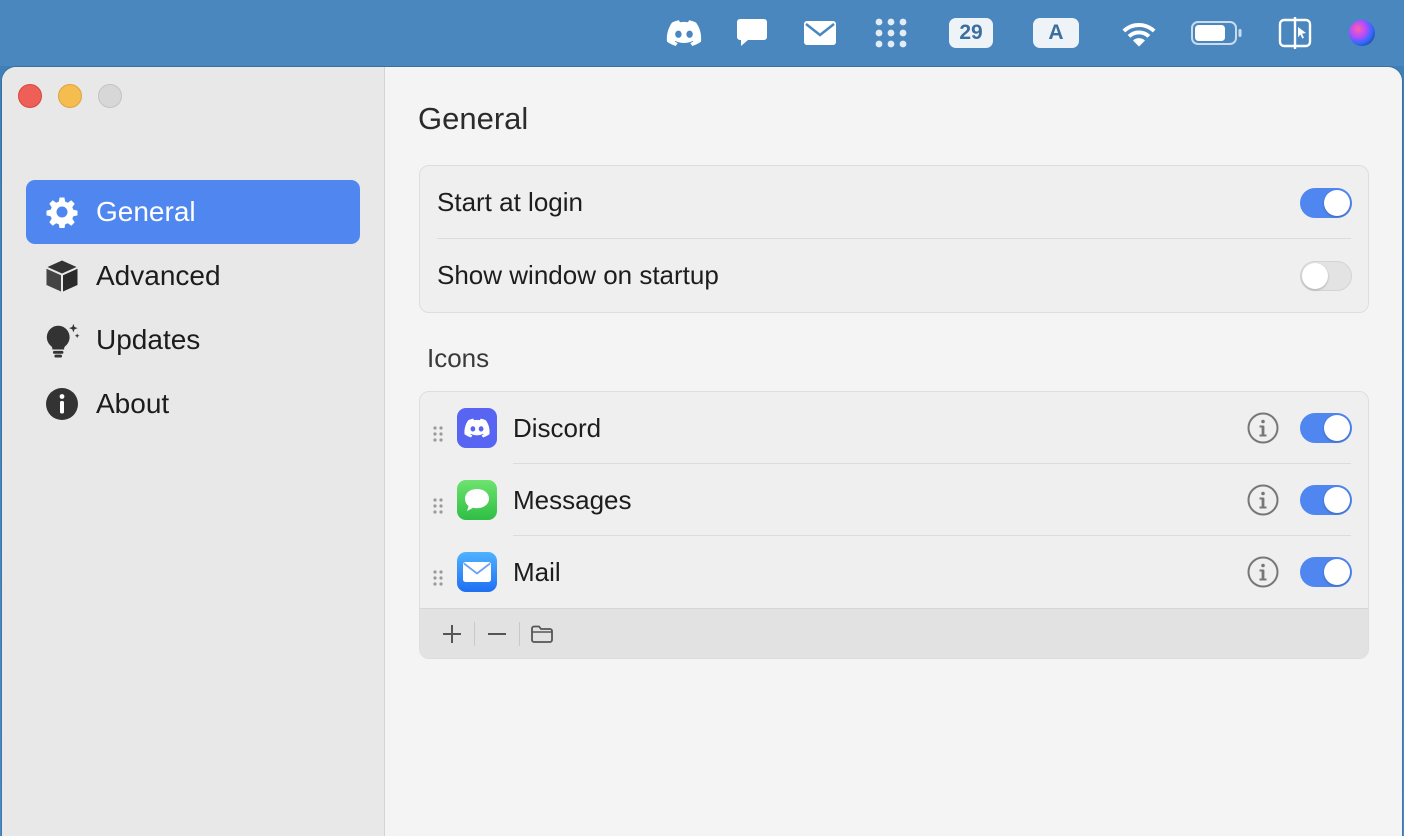 This screenshot has height=836, width=1404. Describe the element at coordinates (894, 275) in the screenshot. I see `setting-row-show-window: Show window on startup` at that location.